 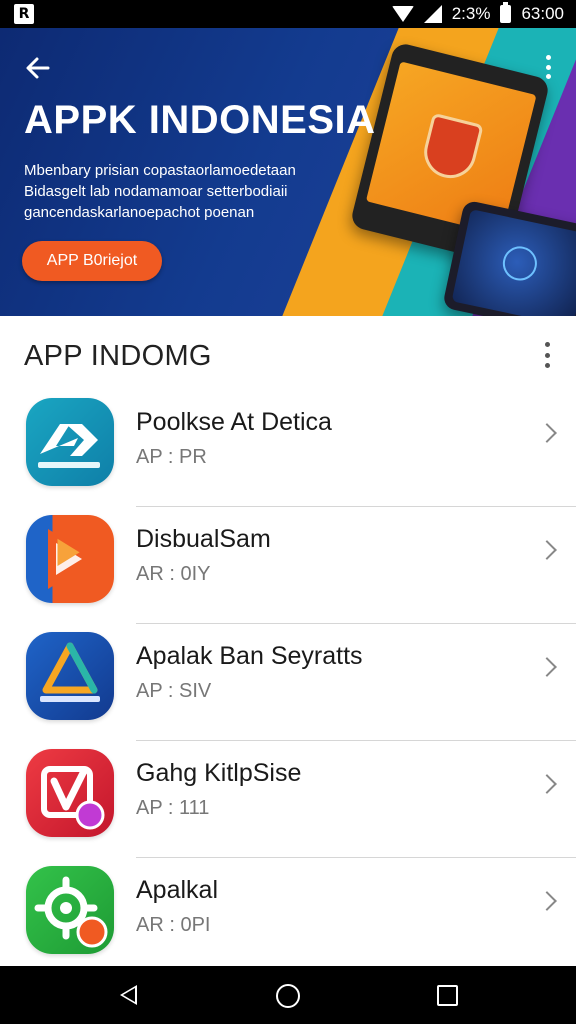 I want to click on nav-recents-icon, so click(x=447, y=995).